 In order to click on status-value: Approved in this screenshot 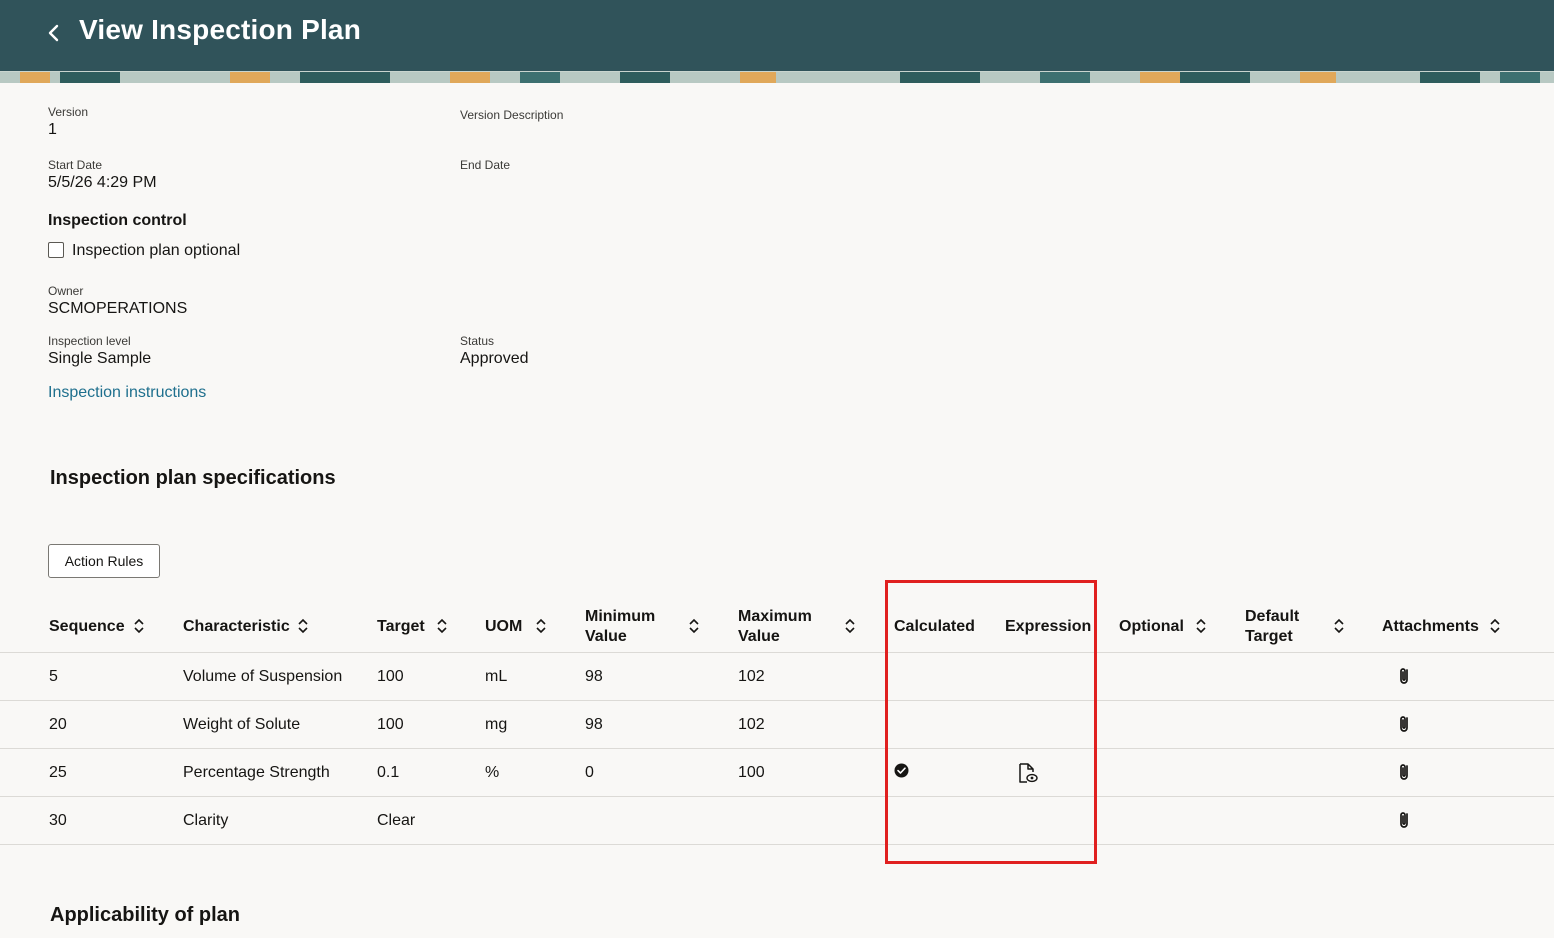, I will do `click(494, 358)`.